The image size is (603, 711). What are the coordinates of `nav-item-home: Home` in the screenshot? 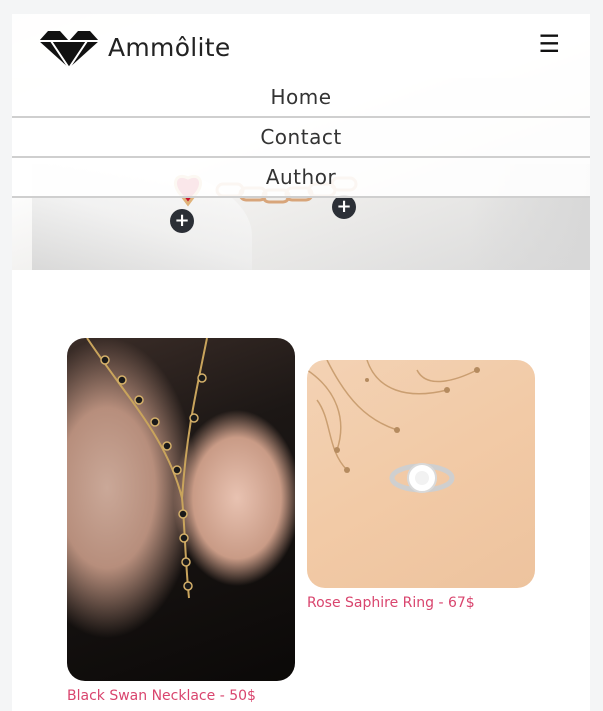 It's located at (301, 98).